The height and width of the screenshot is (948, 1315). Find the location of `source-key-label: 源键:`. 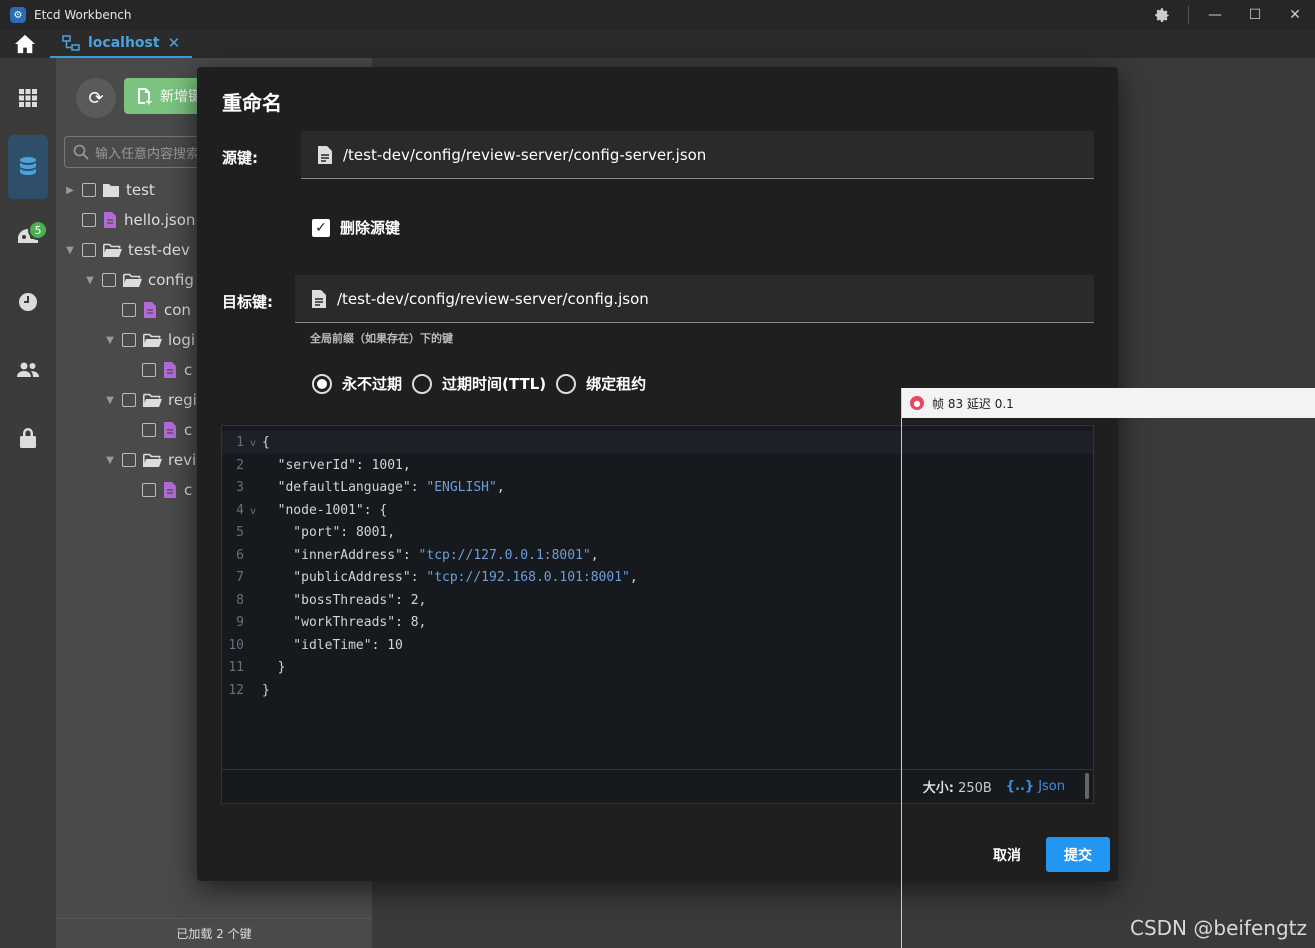

source-key-label: 源键: is located at coordinates (240, 158).